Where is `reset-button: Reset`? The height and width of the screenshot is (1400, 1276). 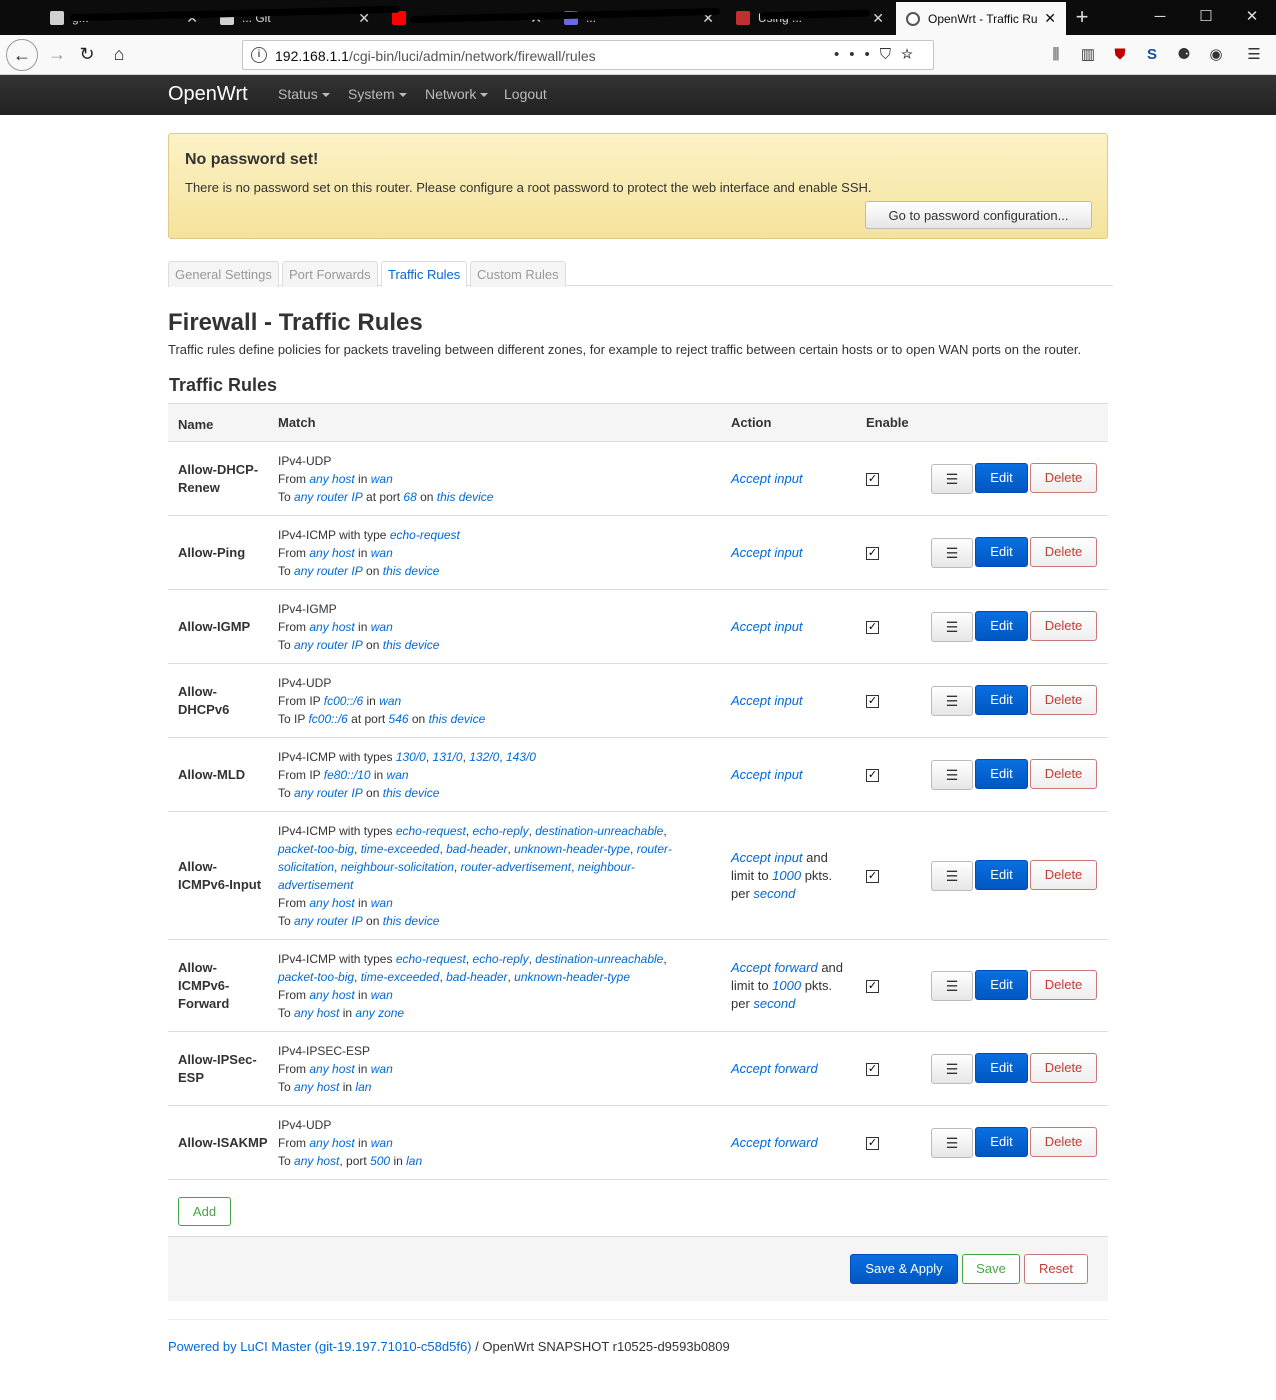
reset-button: Reset is located at coordinates (1056, 1269).